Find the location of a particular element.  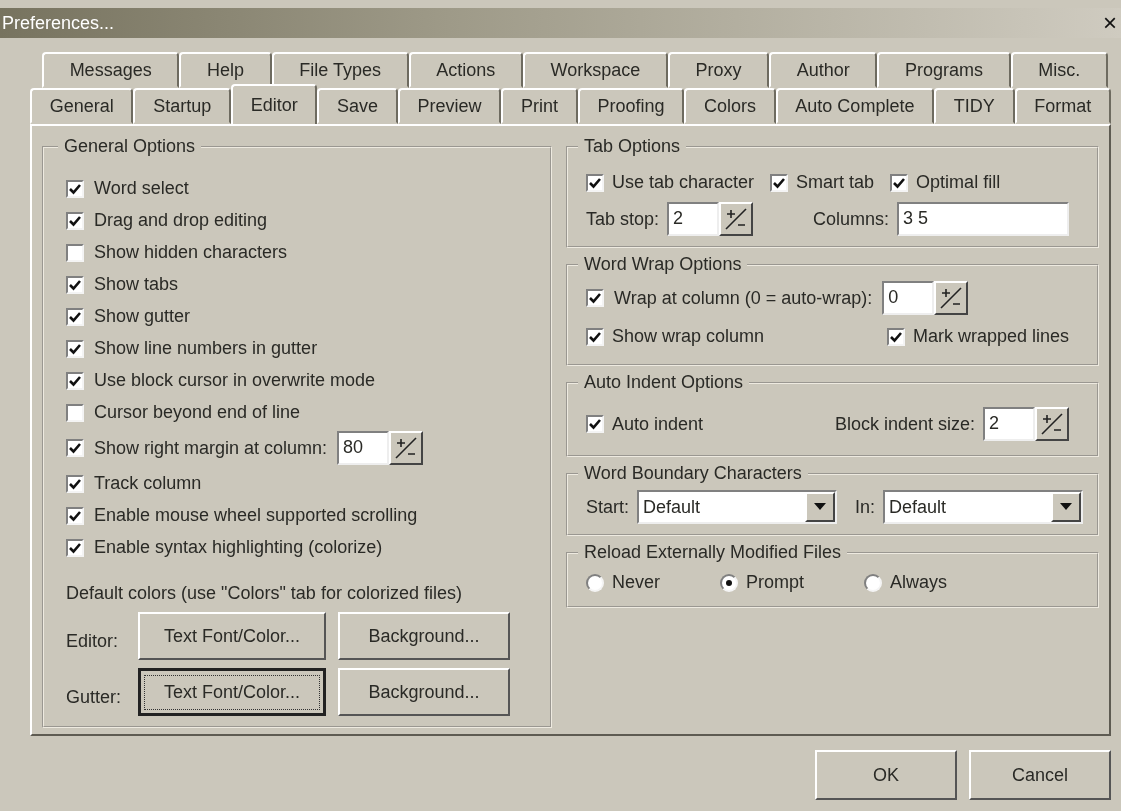

checkbox-label: Use tab character is located at coordinates (683, 182).